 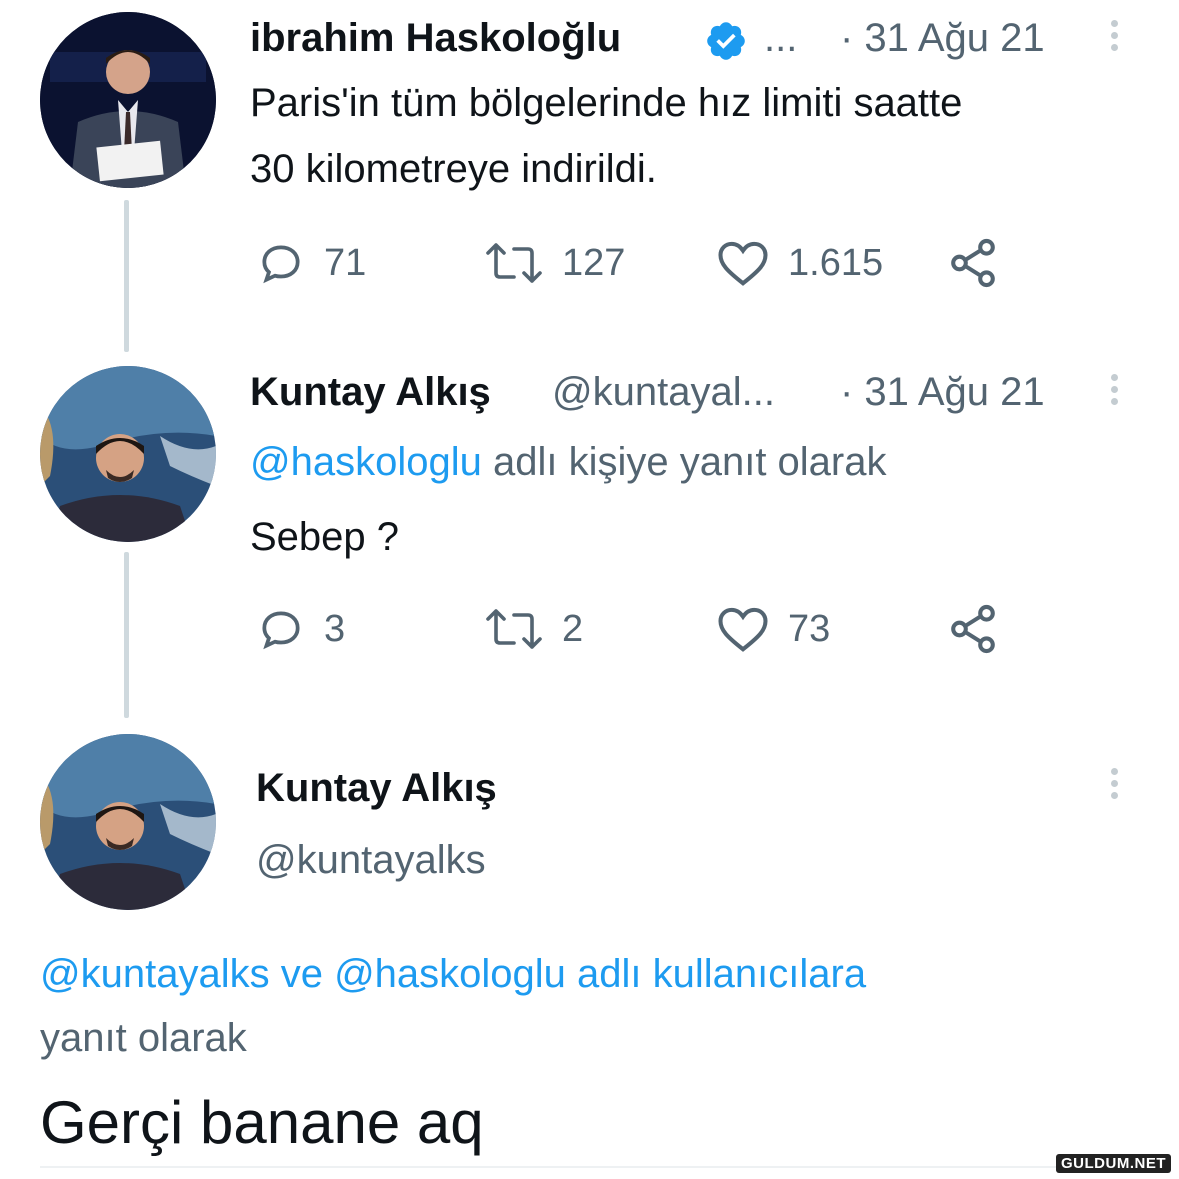 What do you see at coordinates (590, 1167) in the screenshot?
I see `divider` at bounding box center [590, 1167].